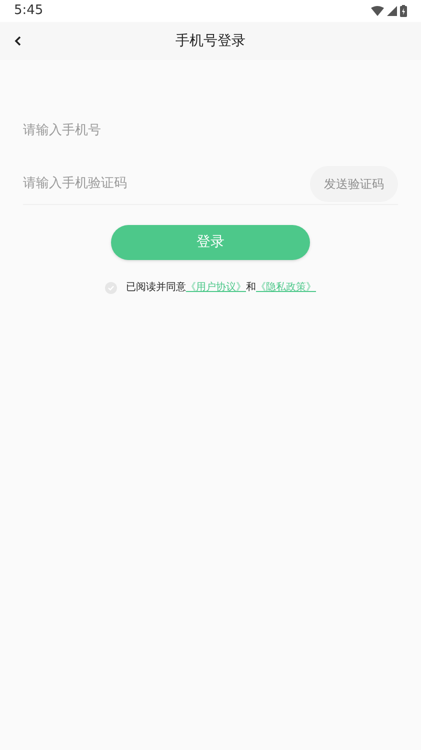 This screenshot has height=750, width=421. Describe the element at coordinates (251, 287) in the screenshot. I see `joiner-text: 和` at that location.